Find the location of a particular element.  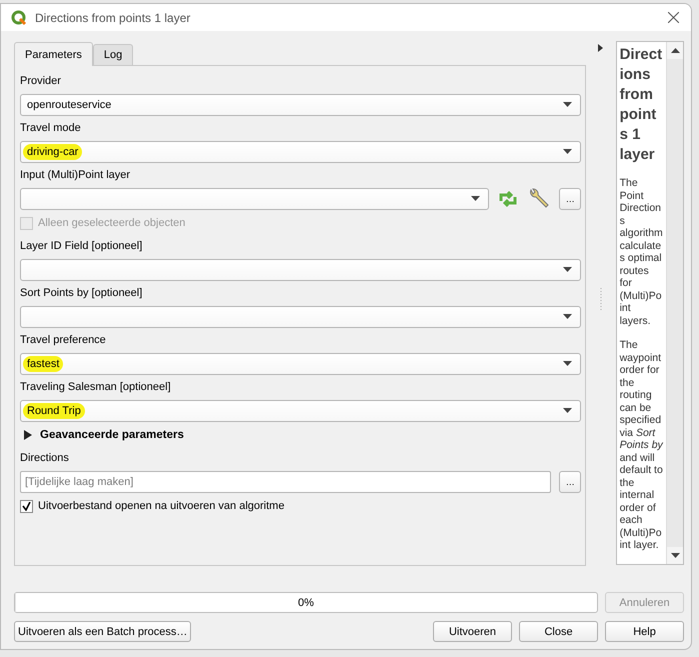

field-label: Layer ID Field [optioneel] is located at coordinates (82, 246).